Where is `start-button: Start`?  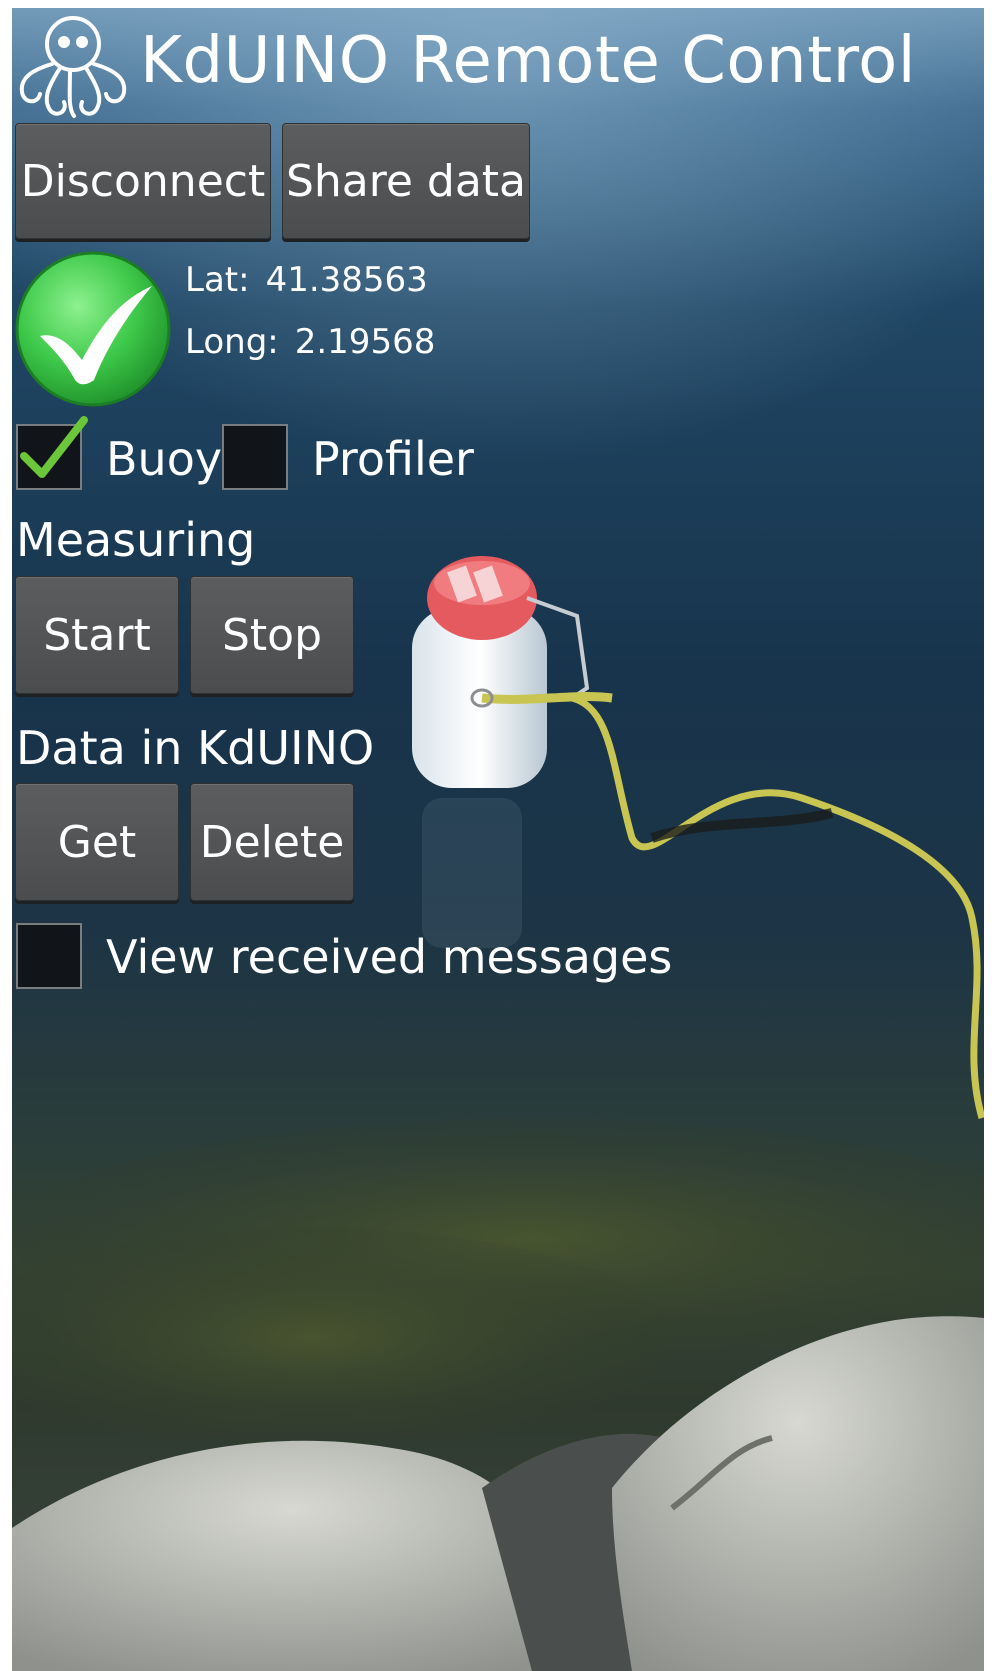
start-button: Start is located at coordinates (97, 635).